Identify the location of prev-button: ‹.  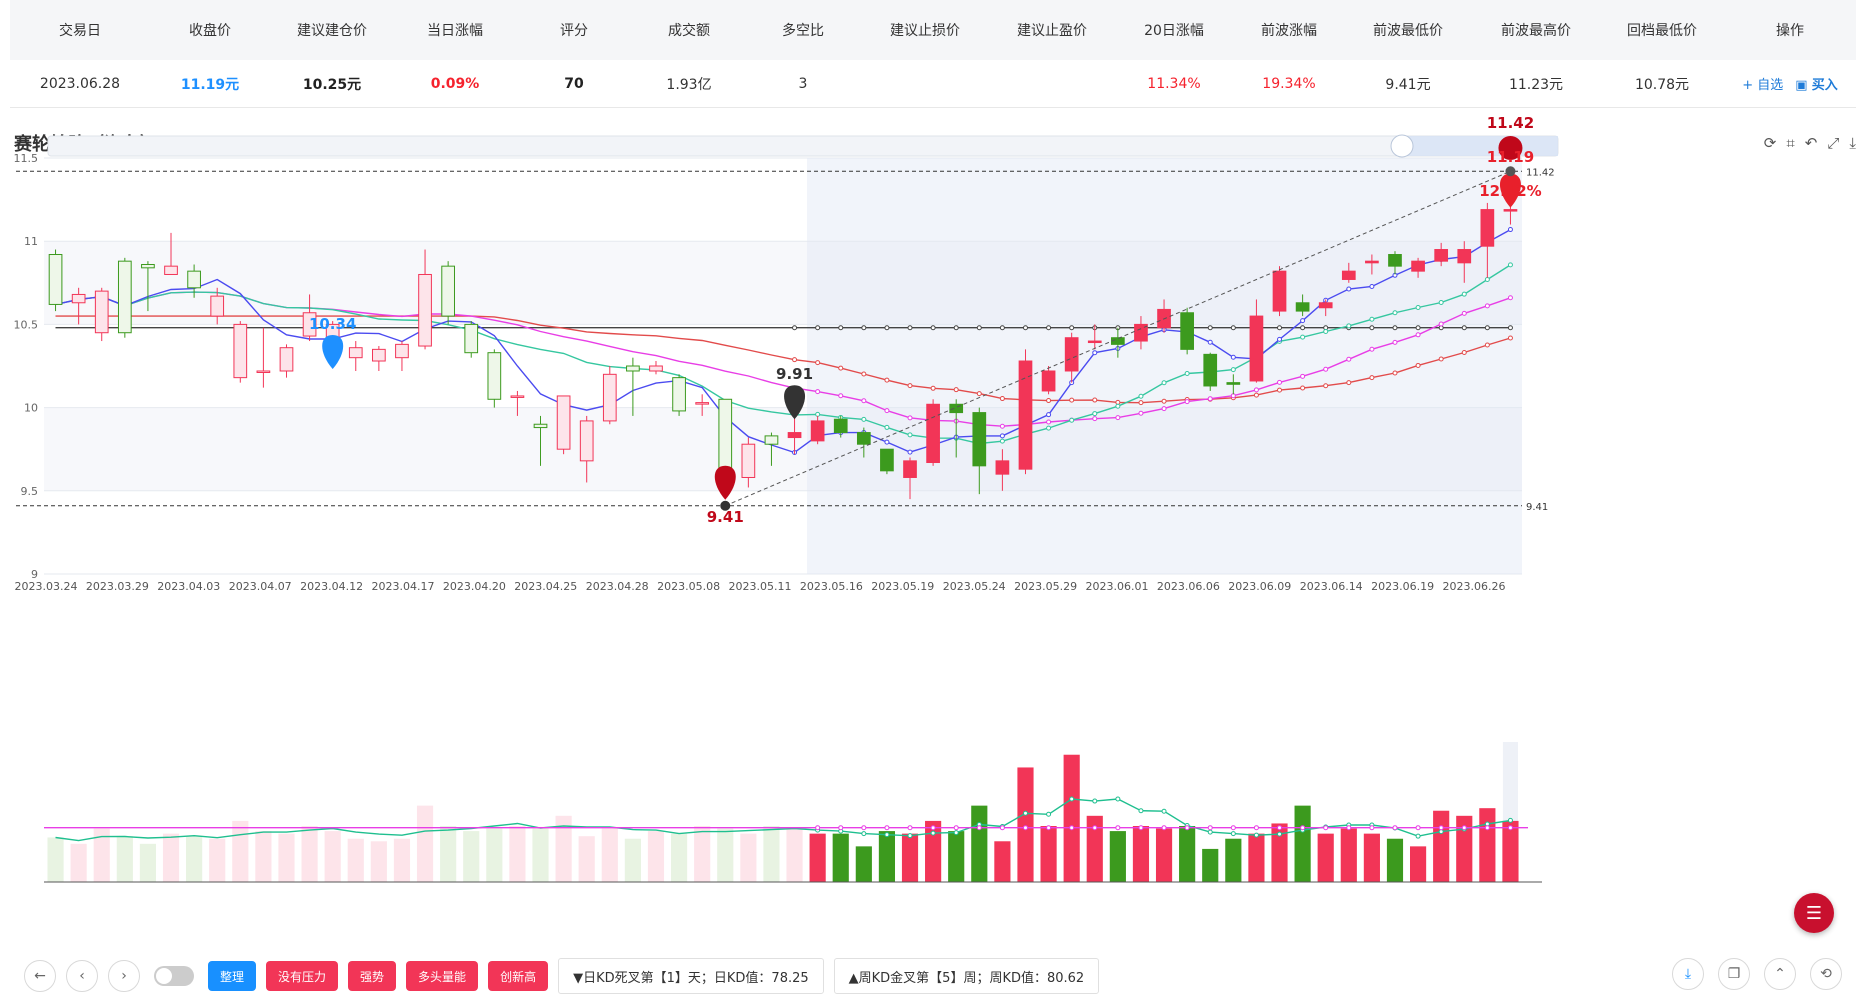
(82, 976).